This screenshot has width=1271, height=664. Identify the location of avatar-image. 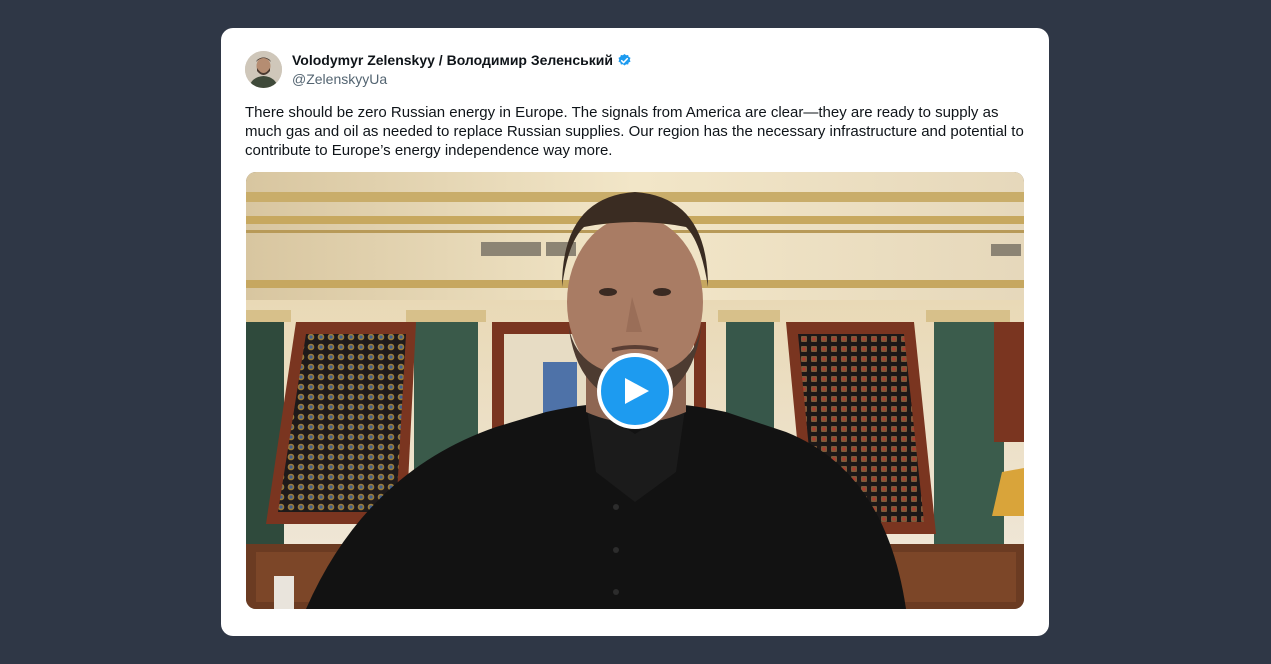
(263, 69).